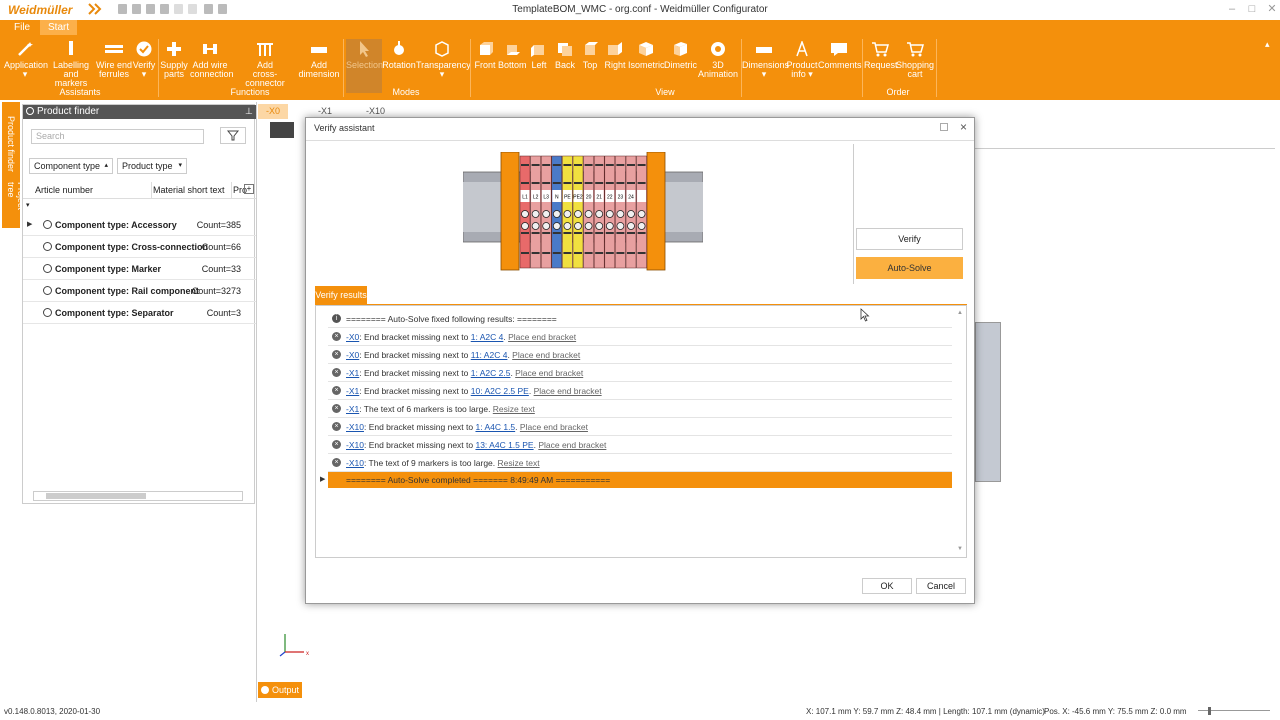  I want to click on terminal-link: 13: A4C 1.5 PE, so click(504, 445).